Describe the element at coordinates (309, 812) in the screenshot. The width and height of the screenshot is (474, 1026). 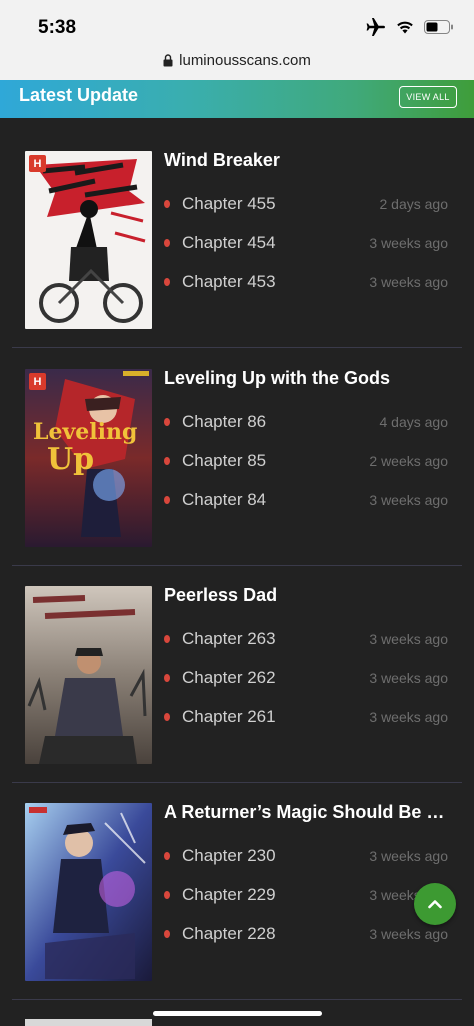
I see `series-title: A Returner’s Magic Should Be Special` at that location.